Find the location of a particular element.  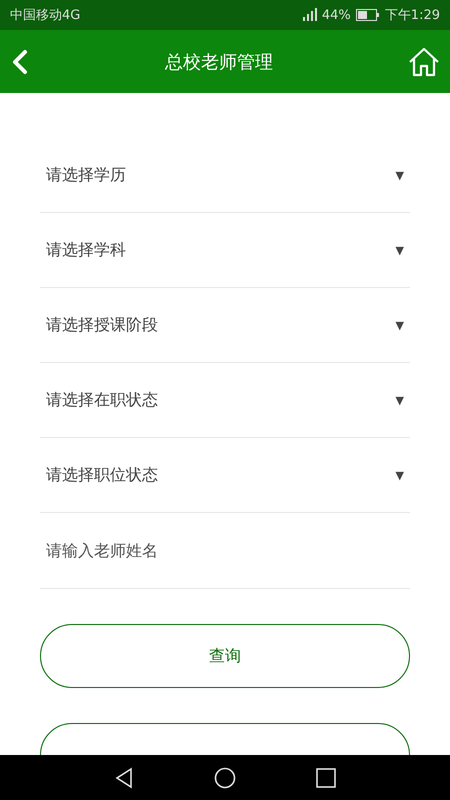

select-field: 请选择学科 ▼ is located at coordinates (225, 250).